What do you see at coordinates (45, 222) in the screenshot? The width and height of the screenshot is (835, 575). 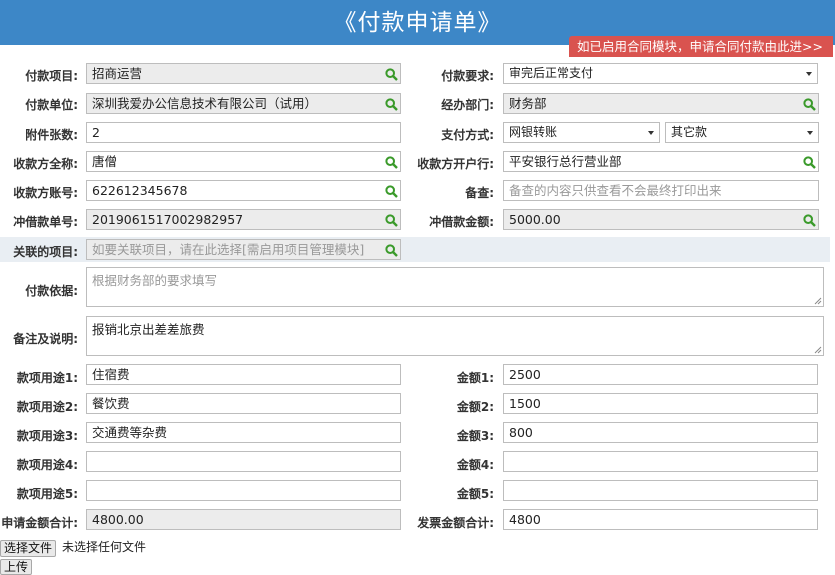 I see `loan-no-label: 冲借款单号:` at bounding box center [45, 222].